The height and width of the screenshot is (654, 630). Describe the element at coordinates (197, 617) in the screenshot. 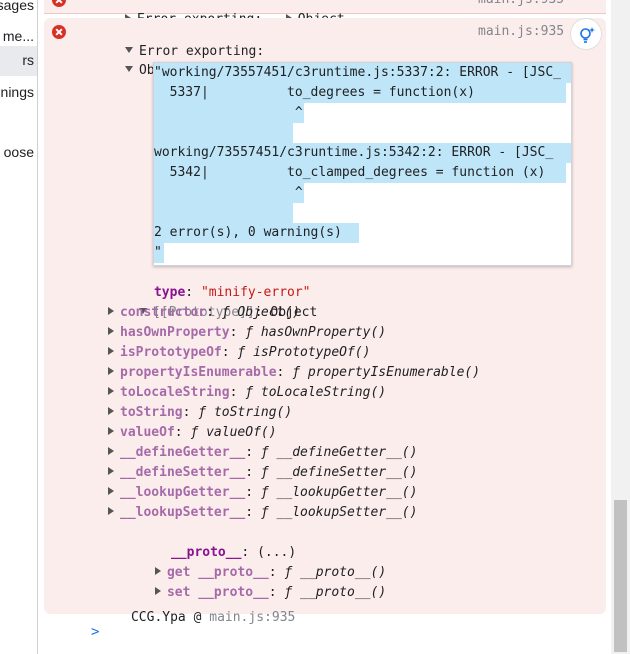

I see `stack-at: @` at that location.